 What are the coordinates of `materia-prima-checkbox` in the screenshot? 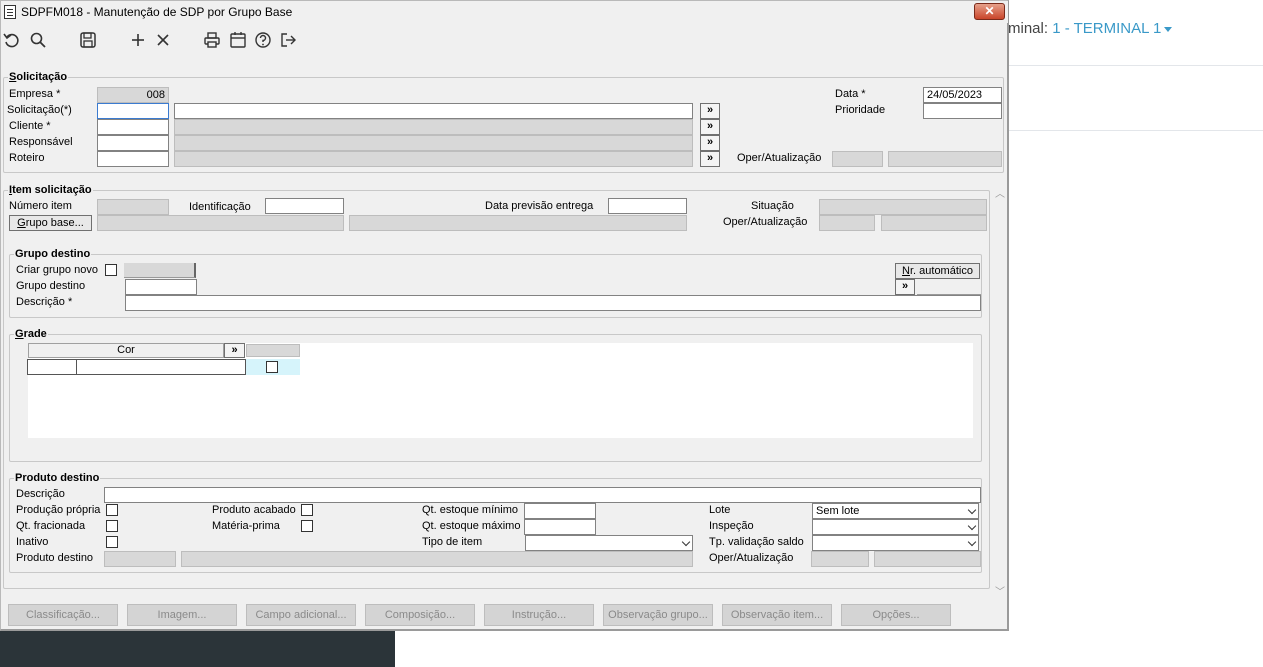 It's located at (307, 526).